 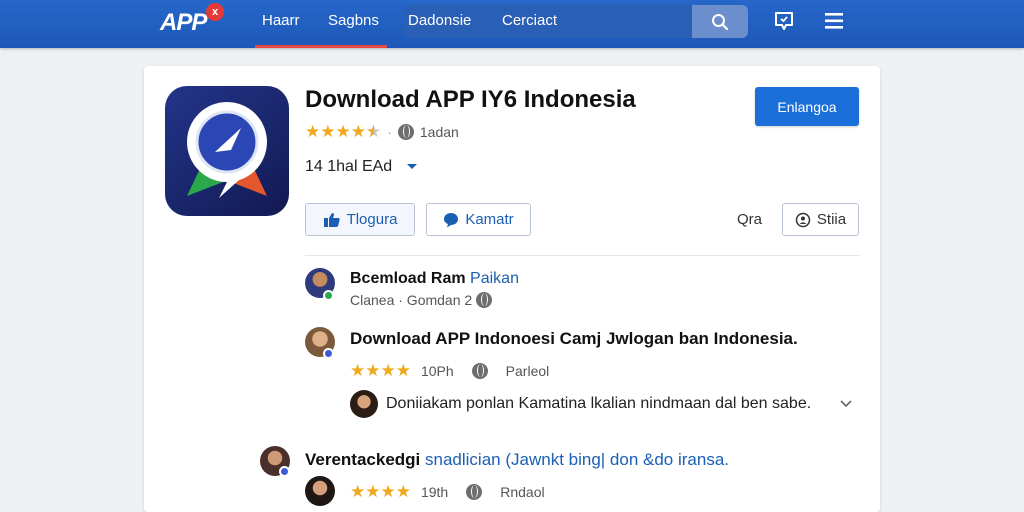 I want to click on search-icon, so click(x=720, y=21).